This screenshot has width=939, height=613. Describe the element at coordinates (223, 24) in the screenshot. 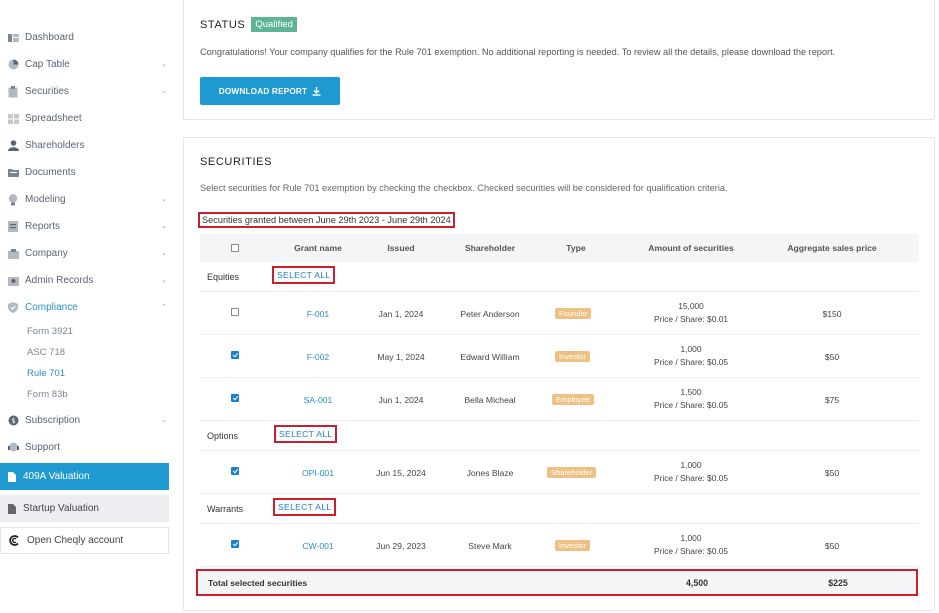

I see `status-title: STATUS` at that location.